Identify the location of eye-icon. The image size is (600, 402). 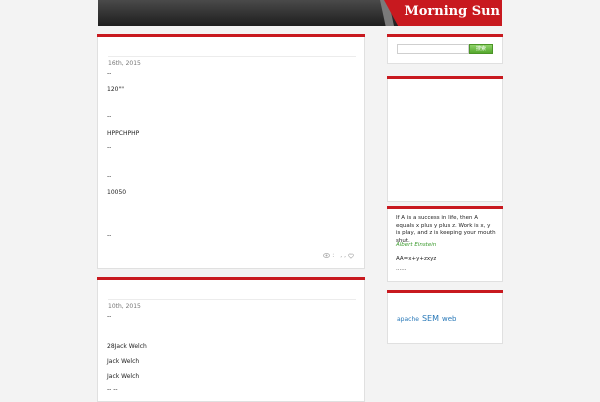
(327, 255).